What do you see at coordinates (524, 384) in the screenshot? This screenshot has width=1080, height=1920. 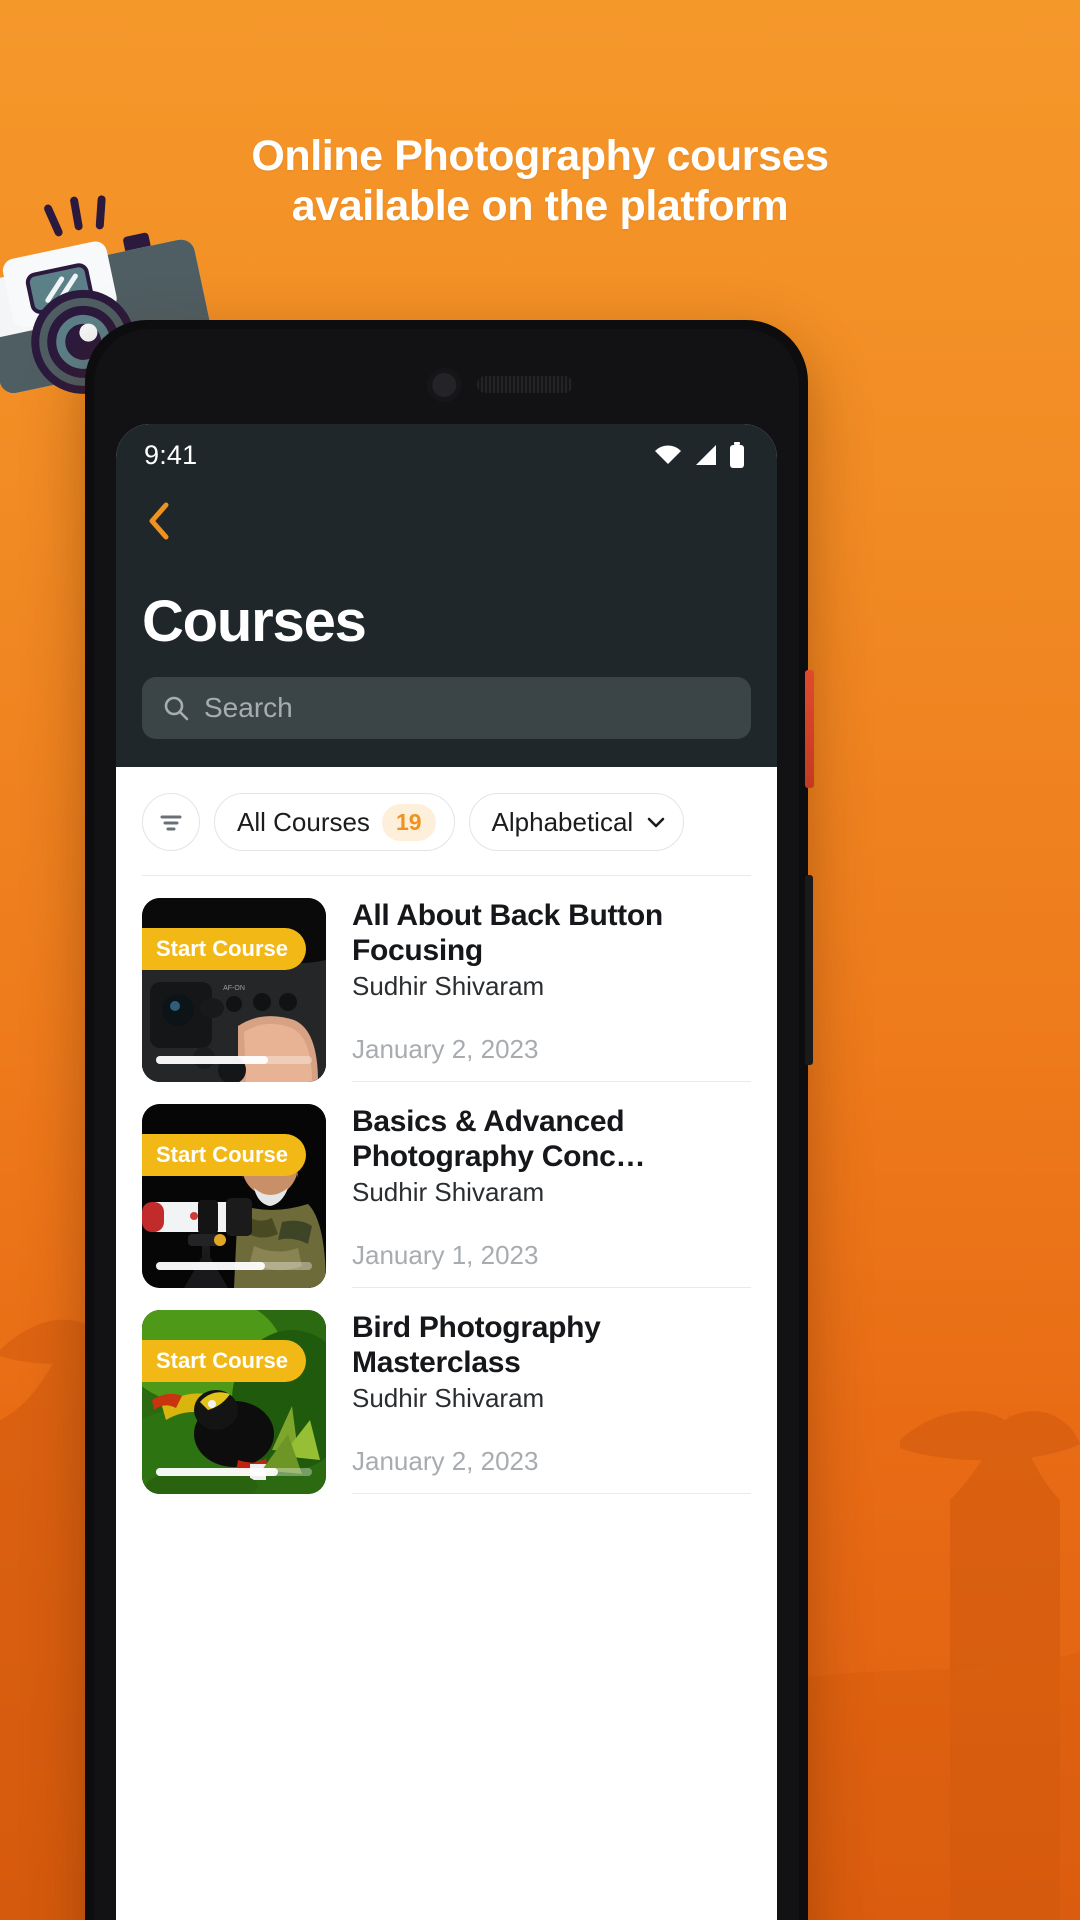 I see `earpiece-speaker` at bounding box center [524, 384].